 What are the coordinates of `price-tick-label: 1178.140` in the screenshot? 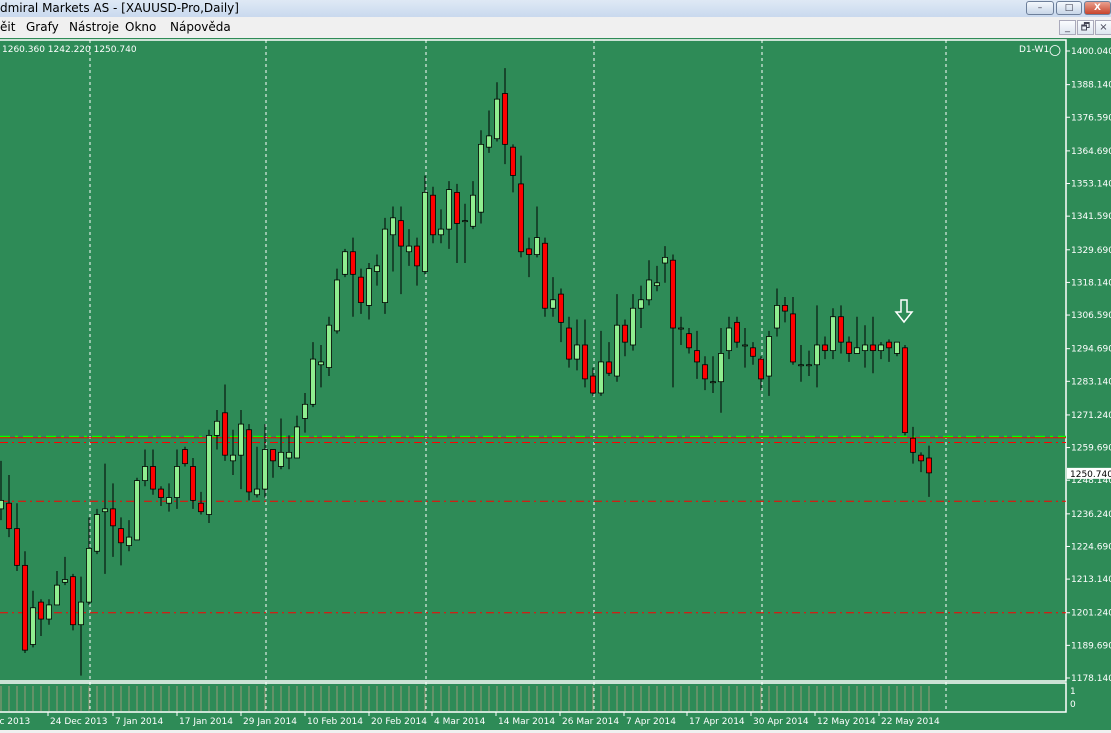 It's located at (1091, 679).